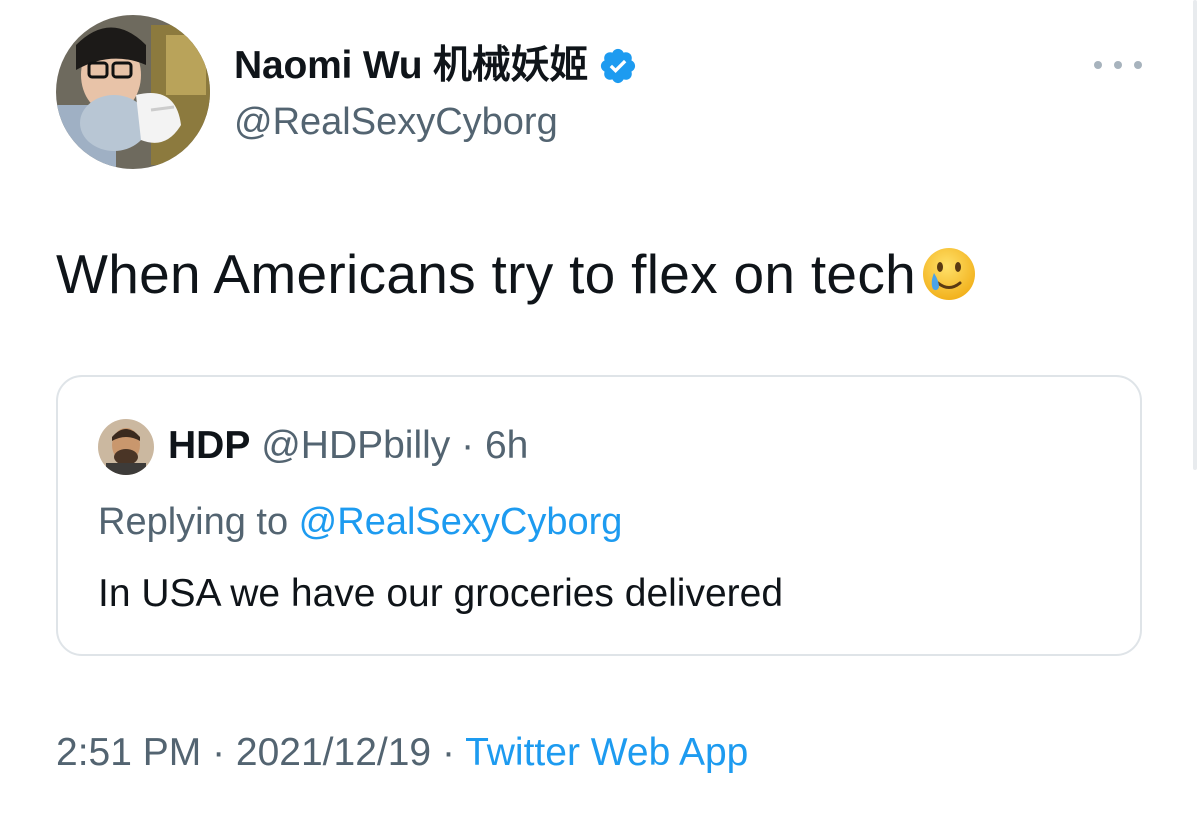 Image resolution: width=1200 pixels, height=814 pixels. Describe the element at coordinates (606, 752) in the screenshot. I see `tweet-source-link: Twitter Web App` at that location.